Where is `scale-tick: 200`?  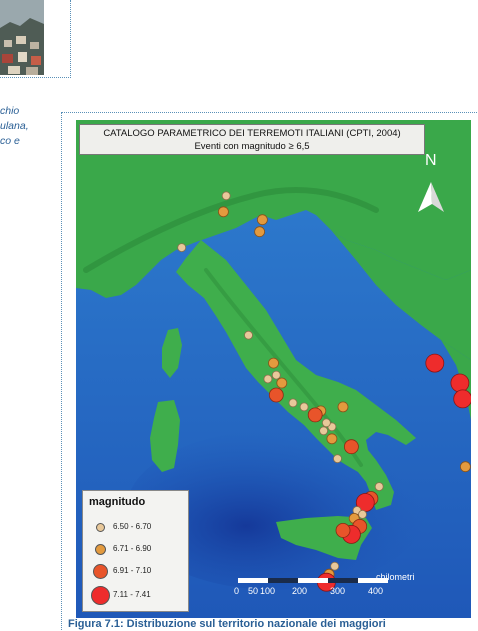
scale-tick: 200 is located at coordinates (300, 591).